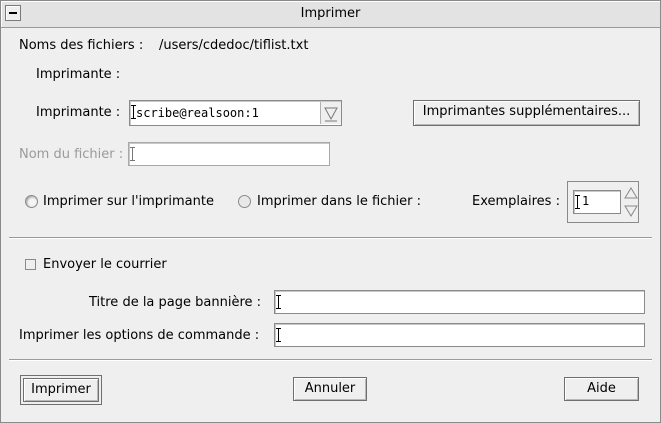 The width and height of the screenshot is (661, 423). What do you see at coordinates (459, 335) in the screenshot?
I see `command-options-input` at bounding box center [459, 335].